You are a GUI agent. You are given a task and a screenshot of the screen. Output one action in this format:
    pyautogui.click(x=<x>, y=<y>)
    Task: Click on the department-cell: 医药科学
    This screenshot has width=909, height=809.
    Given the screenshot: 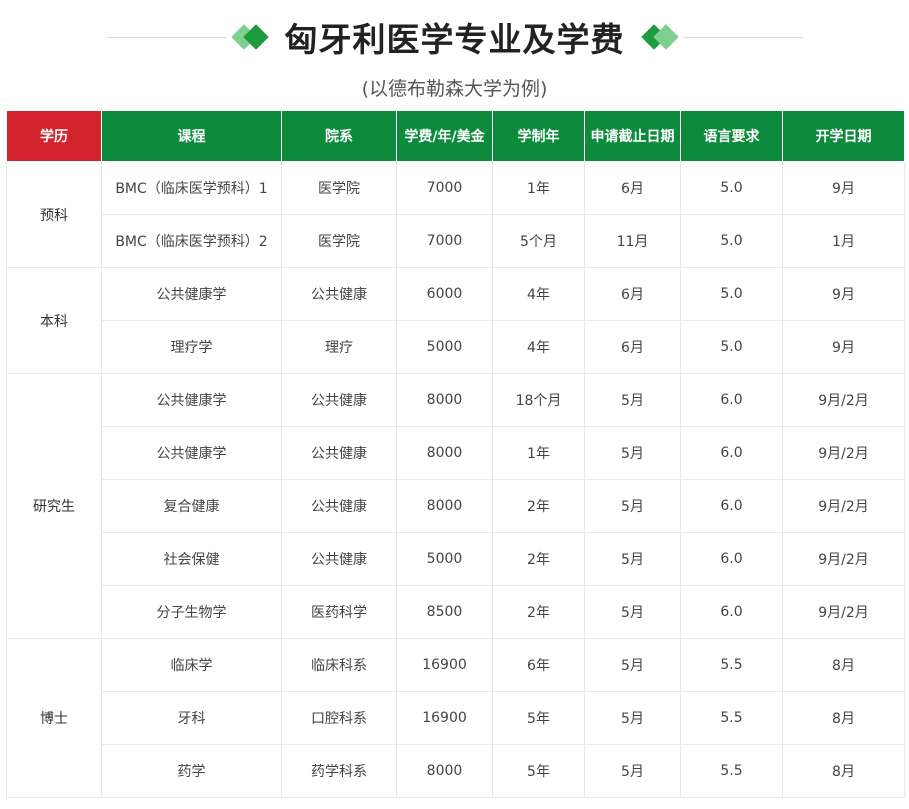 What is the action you would take?
    pyautogui.click(x=339, y=612)
    